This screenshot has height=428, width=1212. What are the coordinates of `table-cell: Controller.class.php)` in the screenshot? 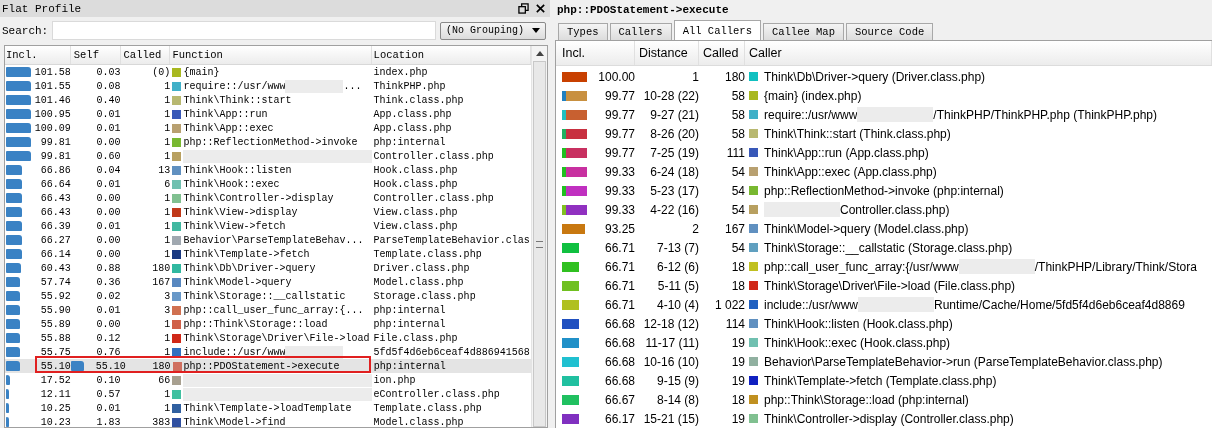 It's located at (895, 209).